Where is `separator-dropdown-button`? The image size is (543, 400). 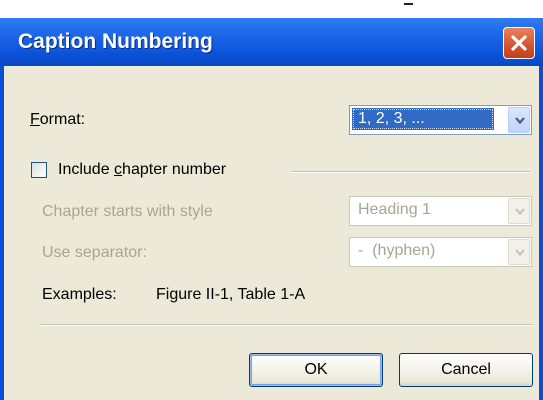 separator-dropdown-button is located at coordinates (519, 252).